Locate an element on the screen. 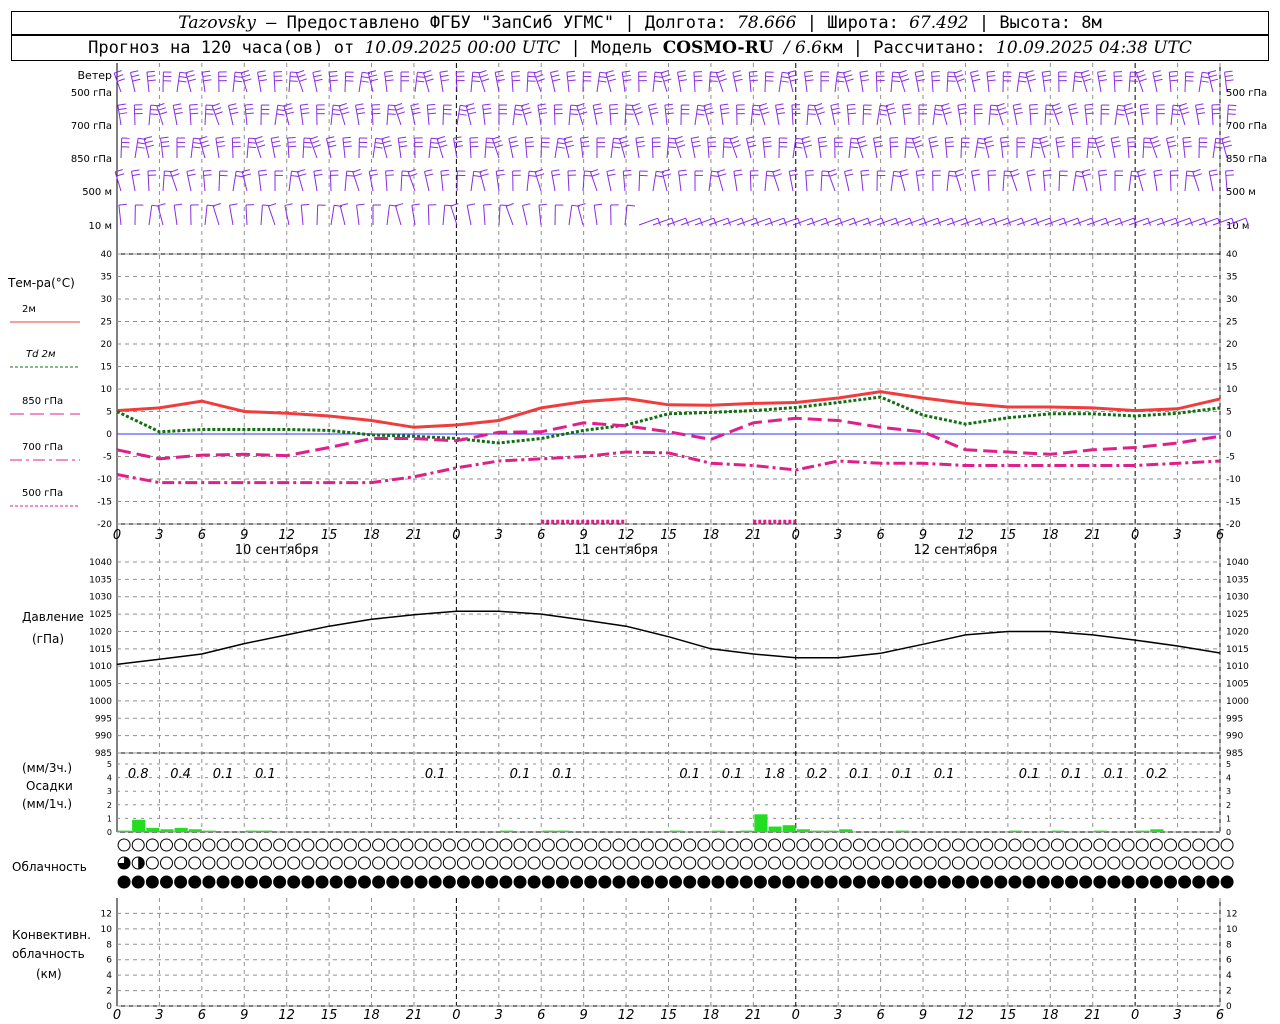 The image size is (1280, 1024). pressure-ytick-right: 990 is located at coordinates (1234, 737).